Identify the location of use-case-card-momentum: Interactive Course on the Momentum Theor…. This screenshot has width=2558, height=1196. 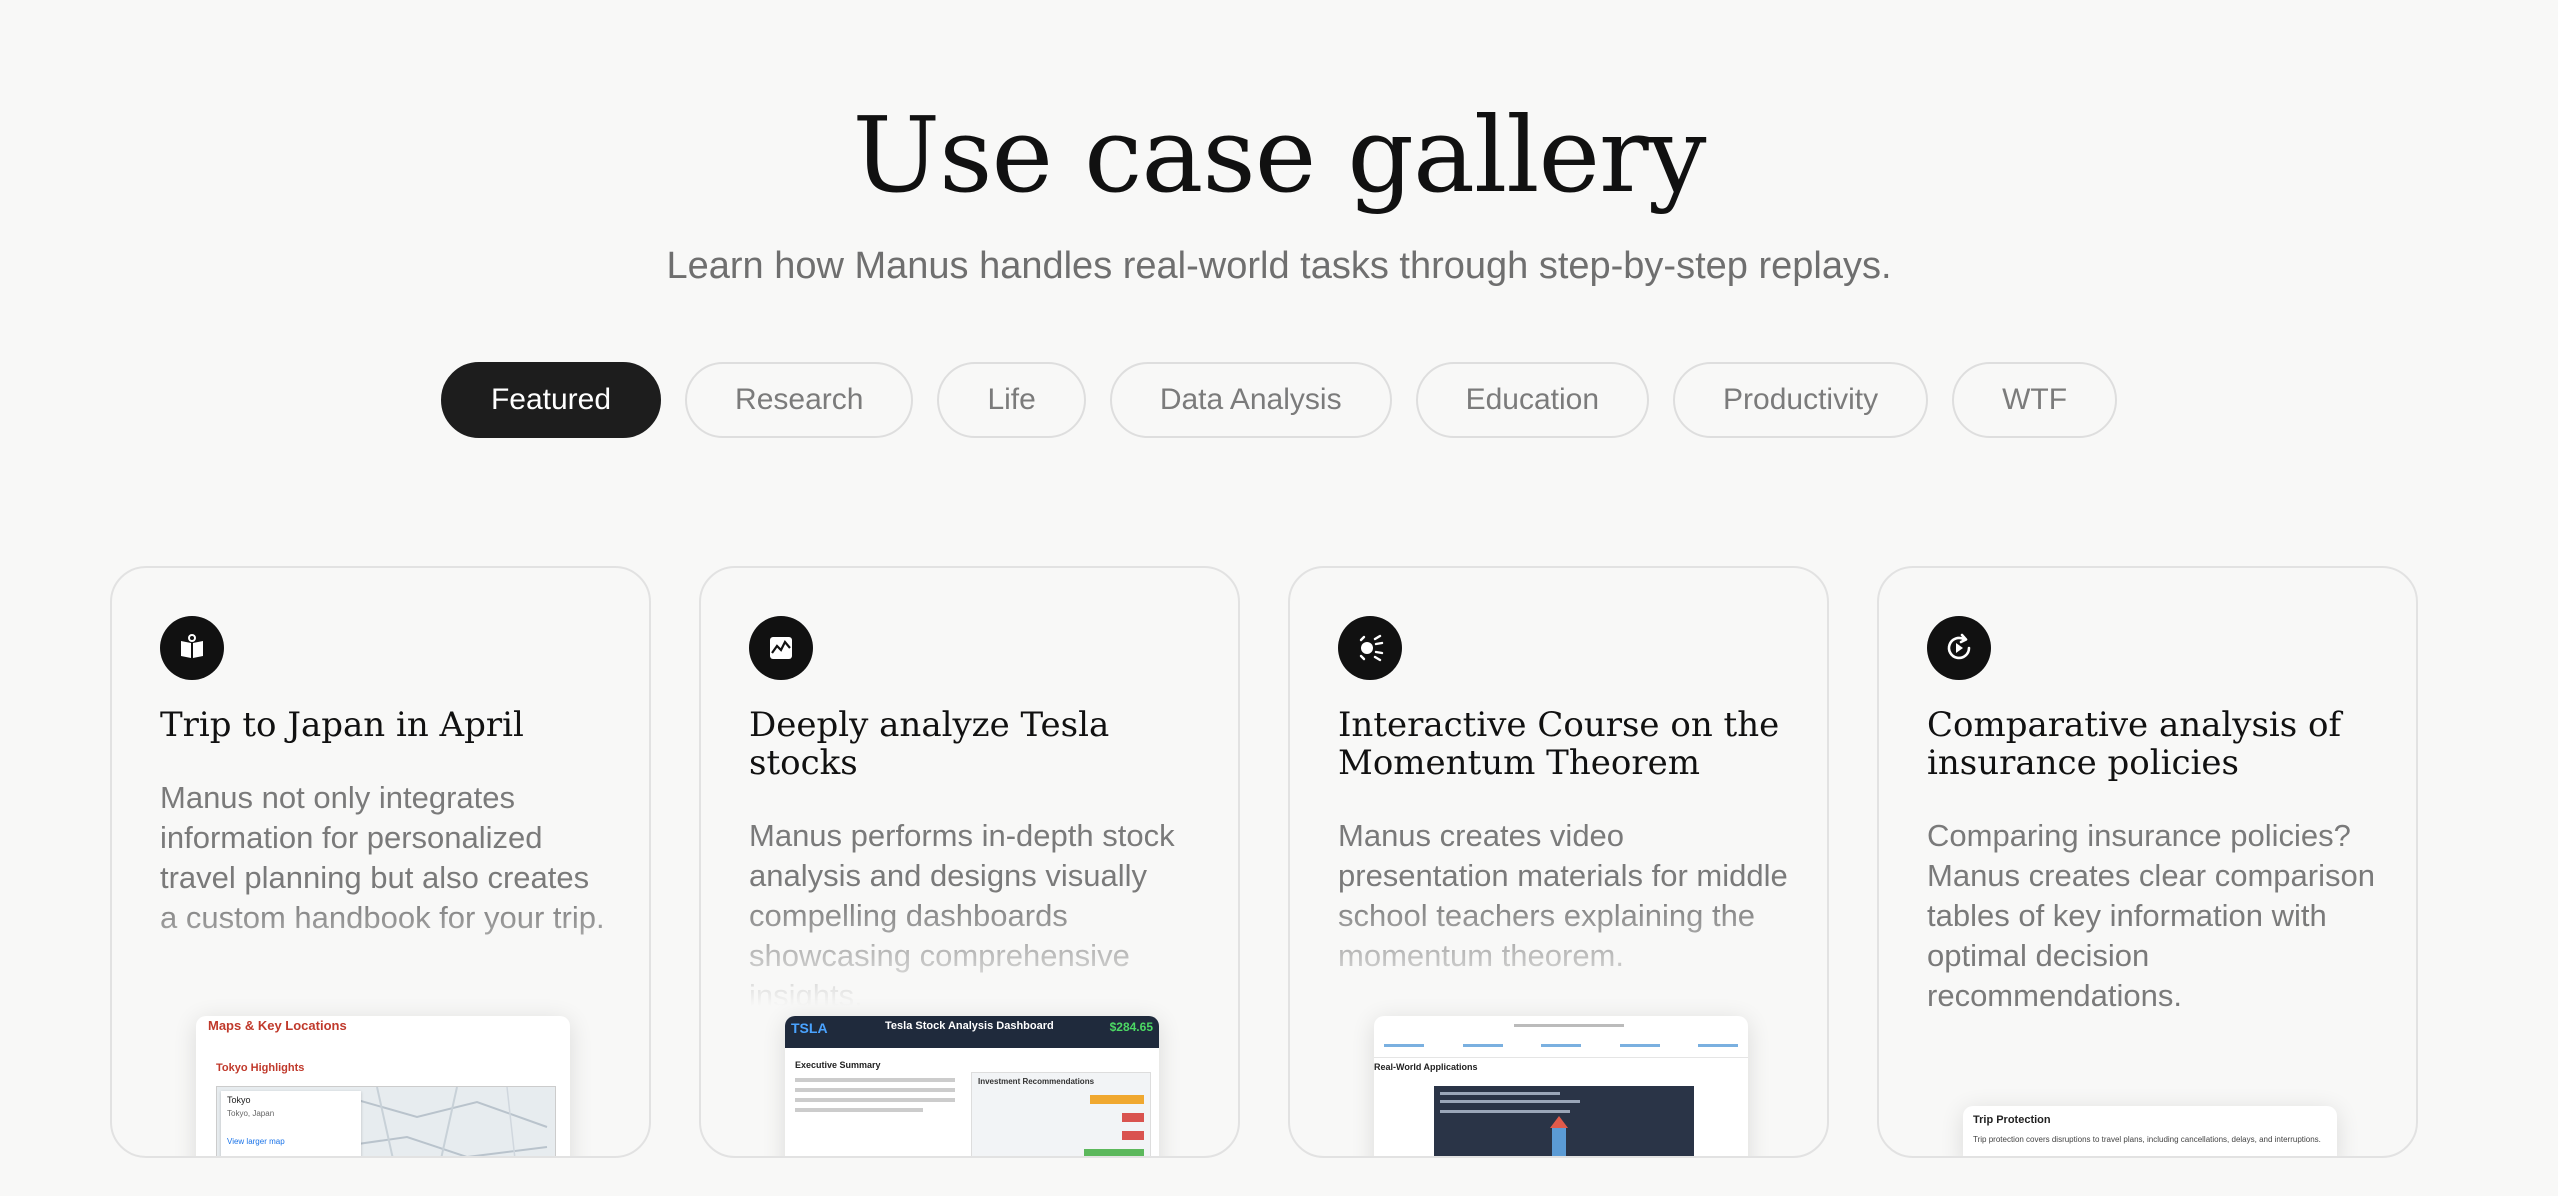
(1558, 862).